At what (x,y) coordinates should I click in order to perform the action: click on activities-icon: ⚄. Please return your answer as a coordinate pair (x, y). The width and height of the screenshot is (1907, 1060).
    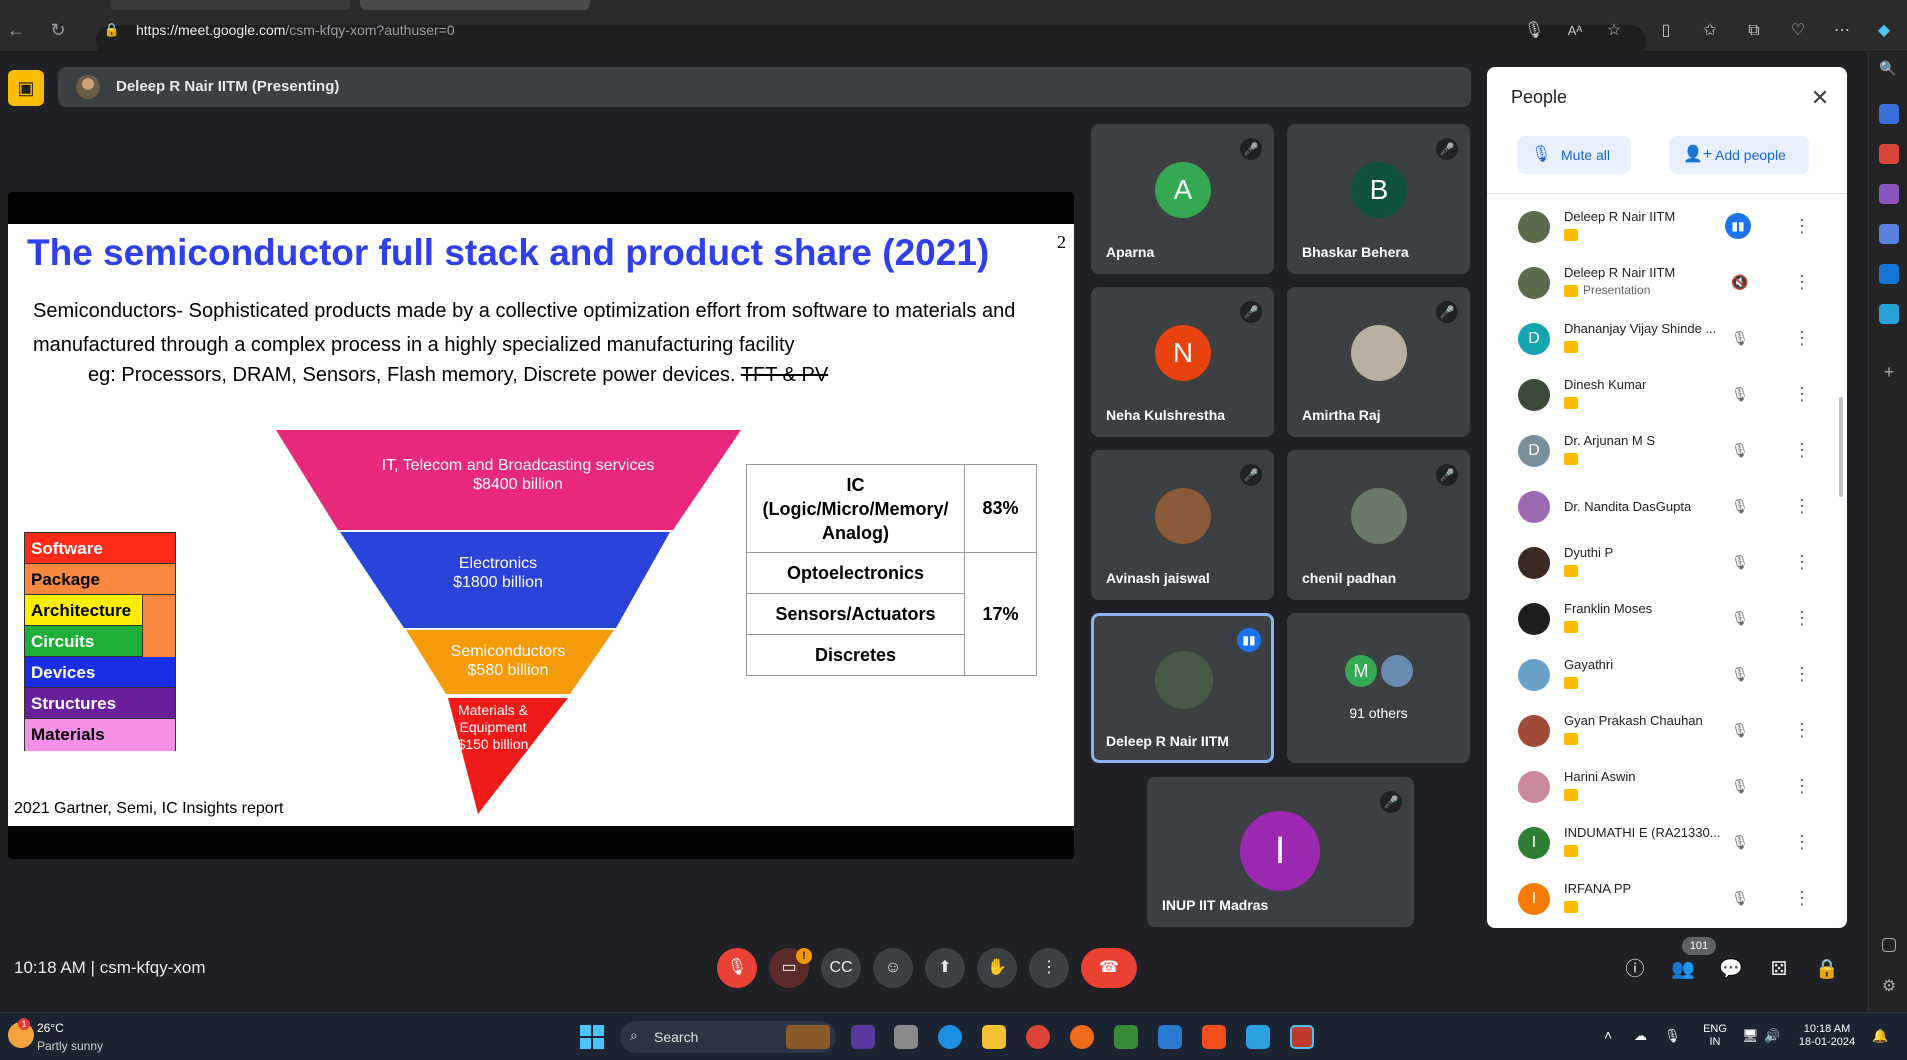
    Looking at the image, I should click on (1779, 970).